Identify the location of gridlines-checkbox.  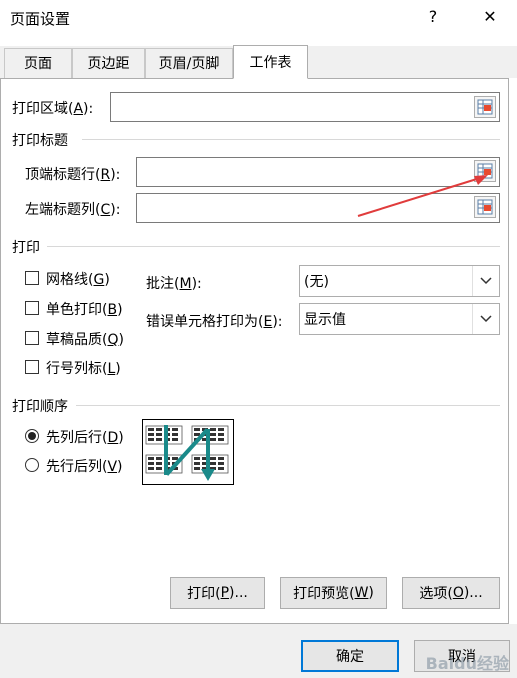
(32, 278).